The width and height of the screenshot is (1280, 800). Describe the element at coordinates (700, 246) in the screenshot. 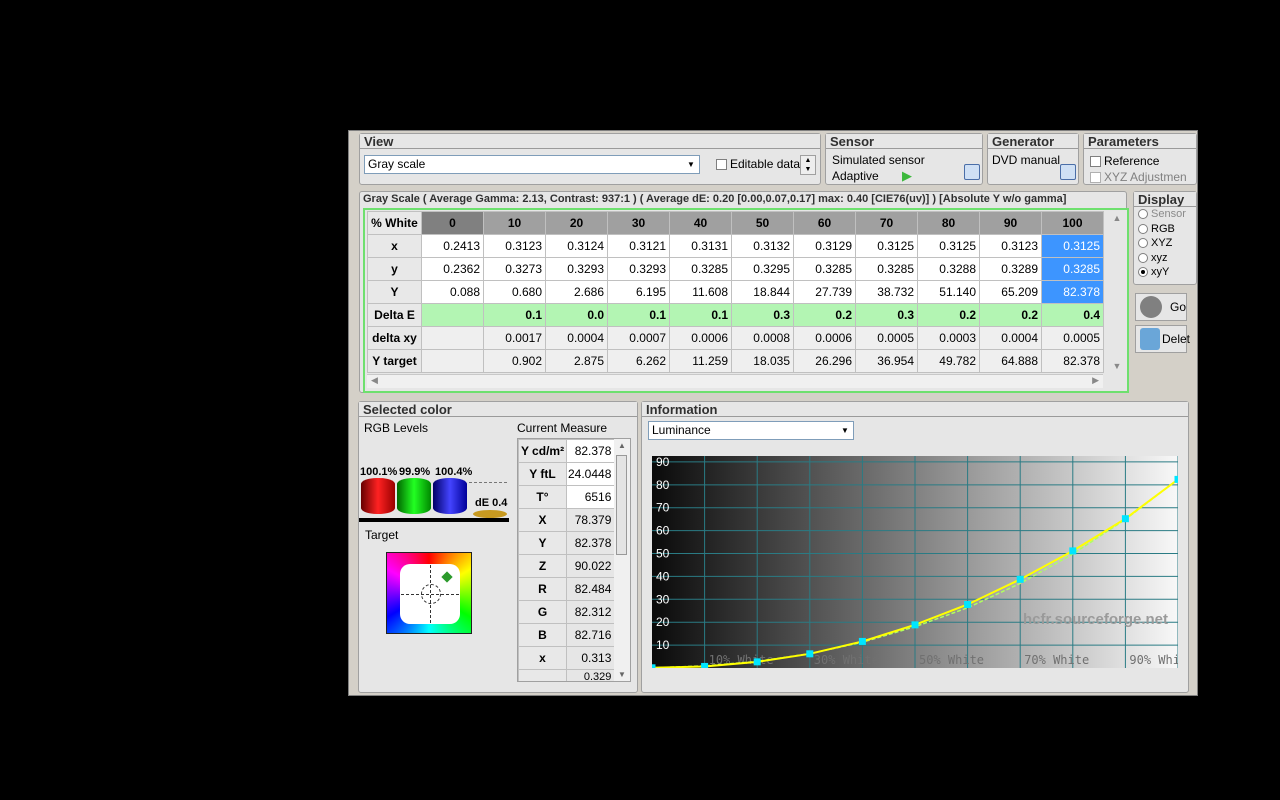

I see `table-cell: 0.3131` at that location.